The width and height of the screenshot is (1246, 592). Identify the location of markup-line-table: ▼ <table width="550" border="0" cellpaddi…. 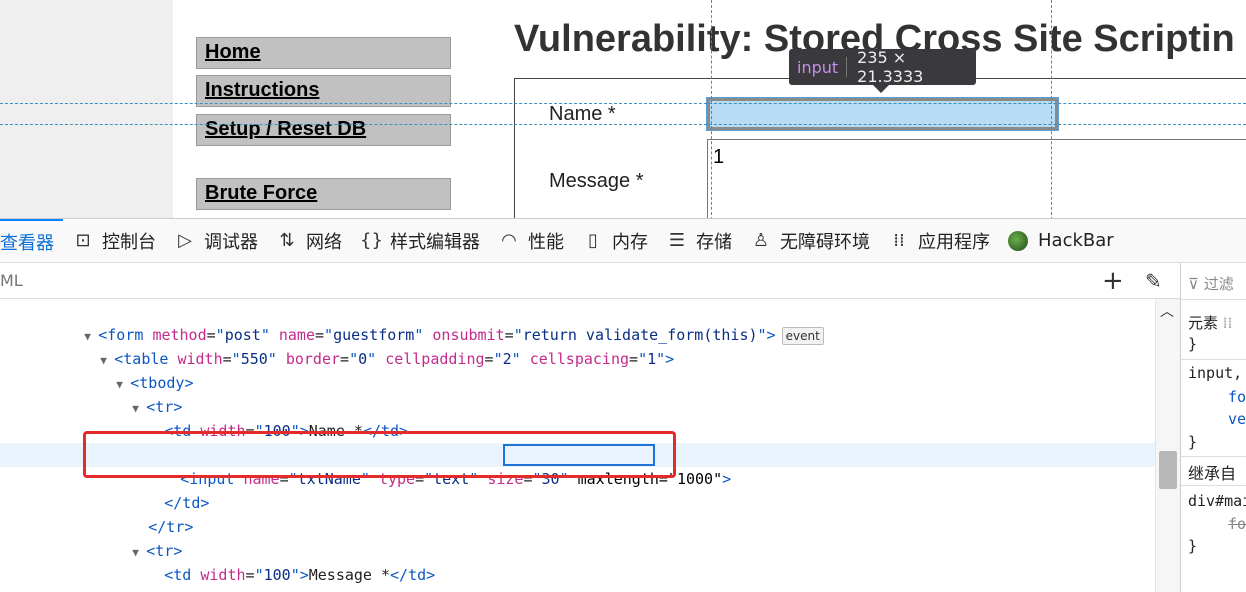
(577, 345).